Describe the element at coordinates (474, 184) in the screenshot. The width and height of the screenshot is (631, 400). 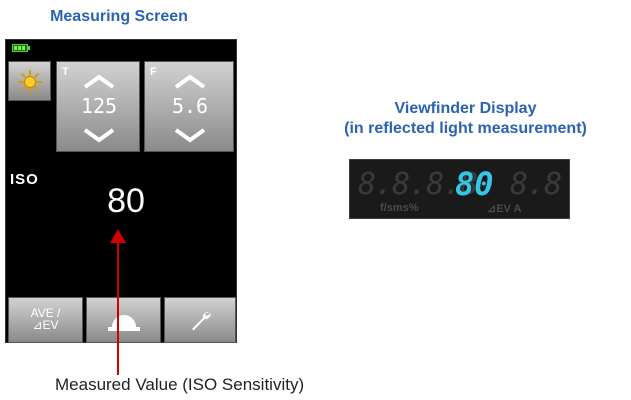
I see `viewfinder-iso-value: 80` at that location.